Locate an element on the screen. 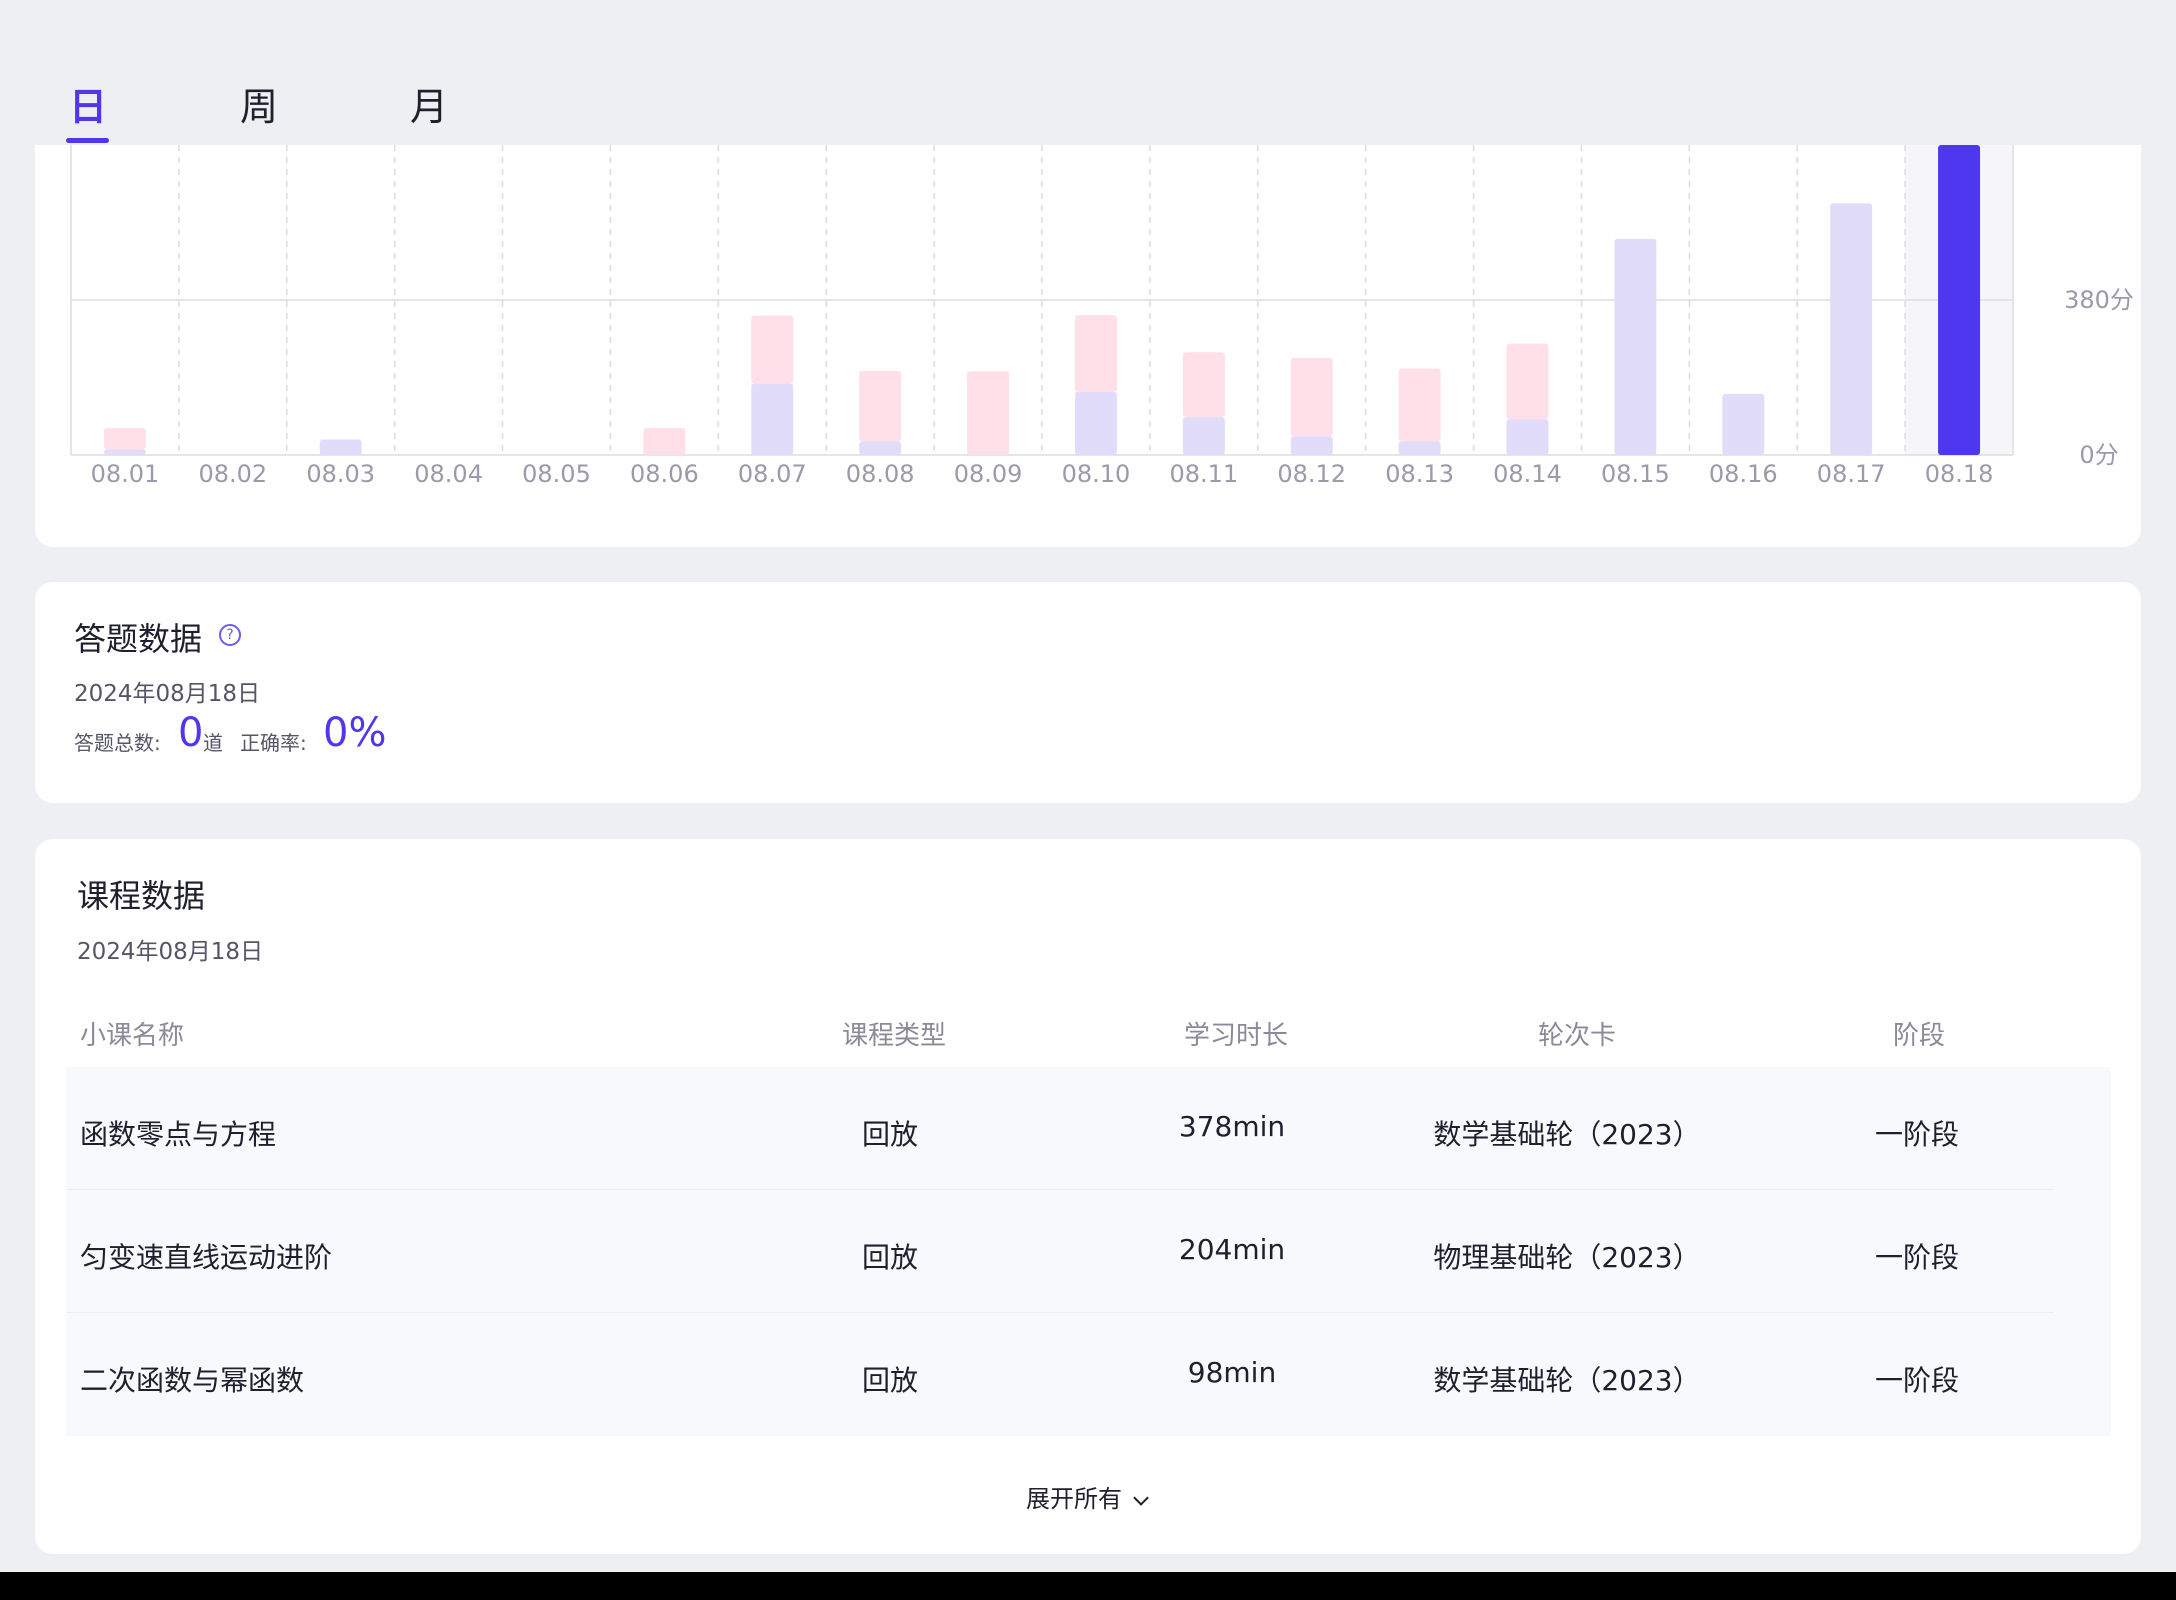 The height and width of the screenshot is (1600, 2176). expand-all-button: 展开所有 is located at coordinates (1087, 1496).